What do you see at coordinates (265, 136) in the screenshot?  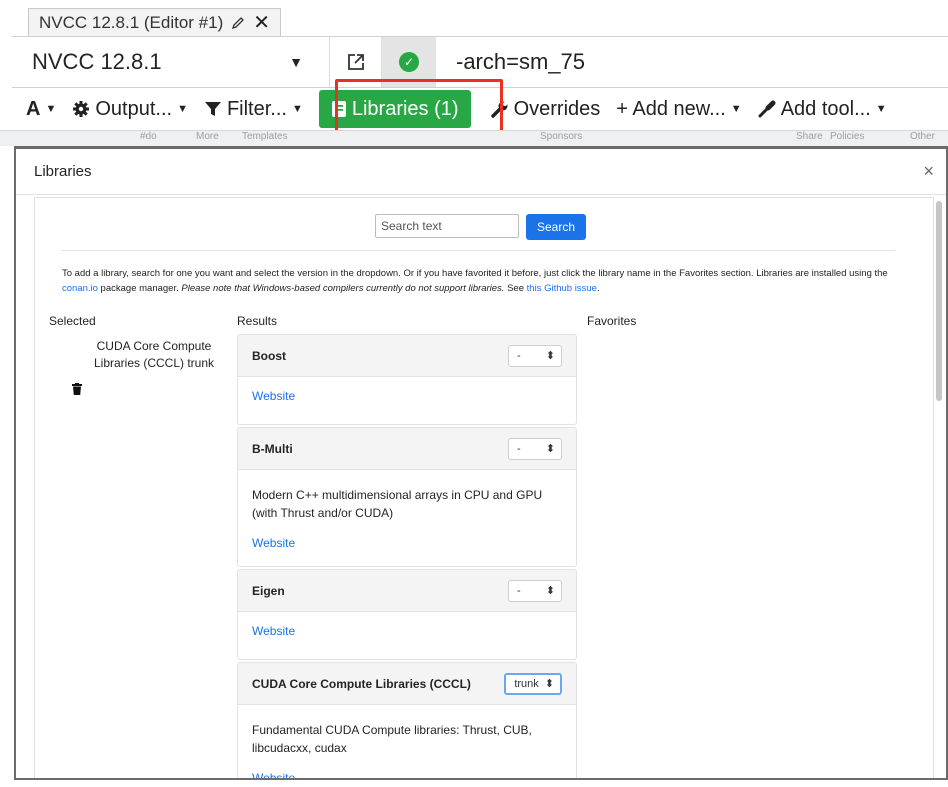 I see `bg-item: Templates` at bounding box center [265, 136].